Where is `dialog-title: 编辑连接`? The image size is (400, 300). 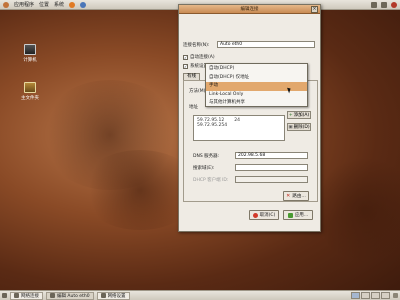 dialog-title: 编辑连接 is located at coordinates (249, 9).